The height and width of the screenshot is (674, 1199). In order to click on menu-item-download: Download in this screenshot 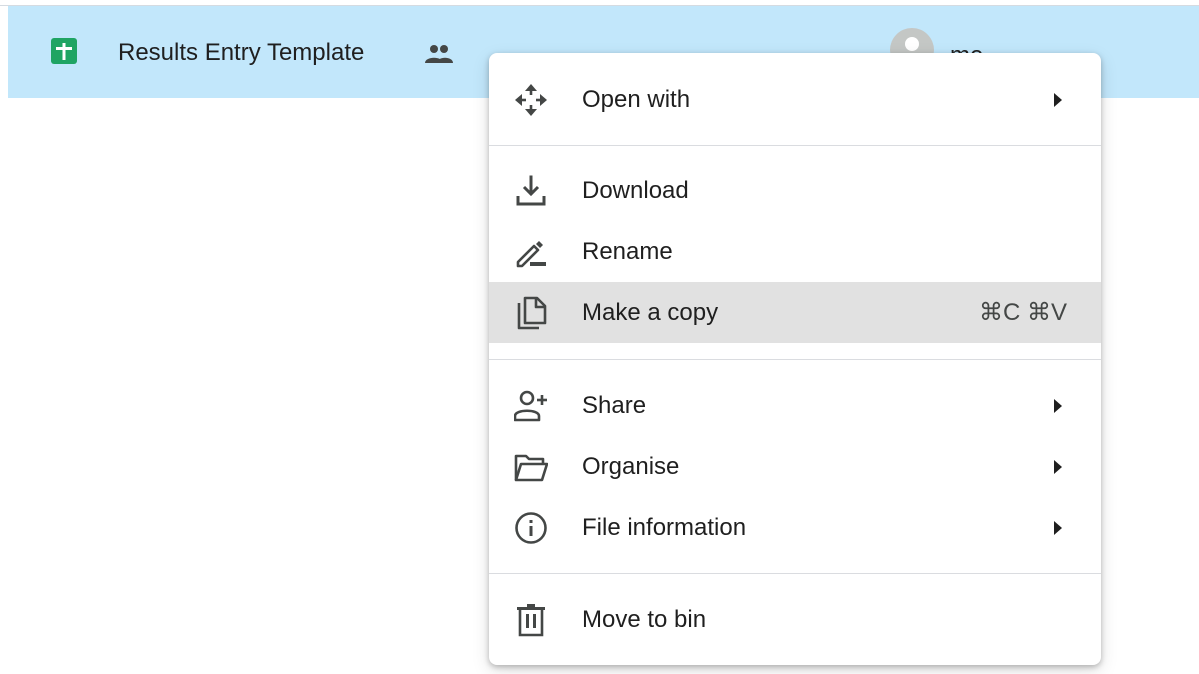, I will do `click(795, 190)`.